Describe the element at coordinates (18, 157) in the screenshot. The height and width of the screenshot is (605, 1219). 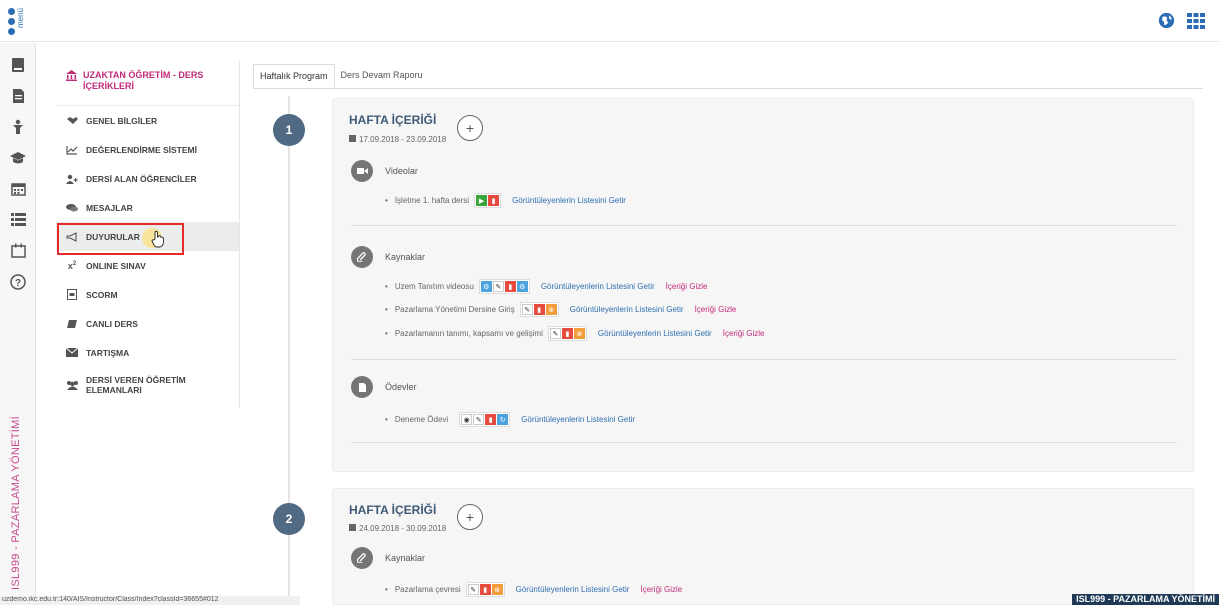
I see `graduation-cap-icon` at that location.